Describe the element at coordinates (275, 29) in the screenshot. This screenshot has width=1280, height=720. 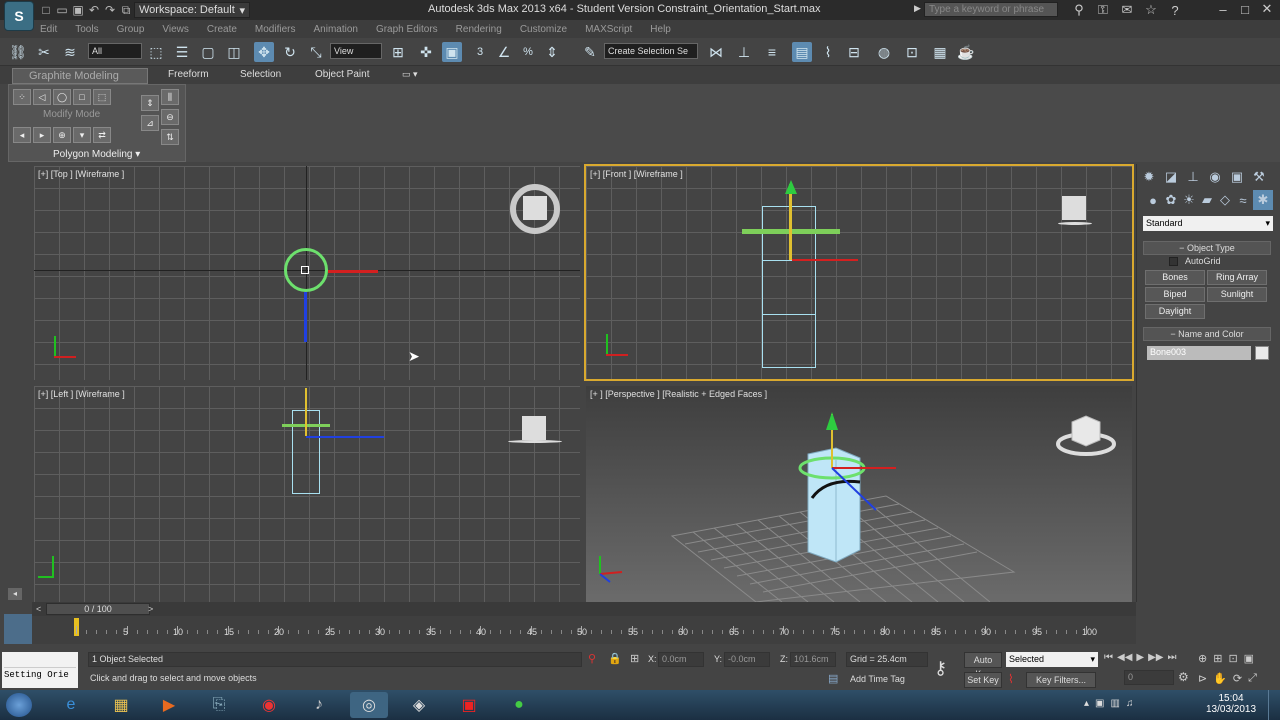
I see `menu-modifiers: Modifiers` at that location.